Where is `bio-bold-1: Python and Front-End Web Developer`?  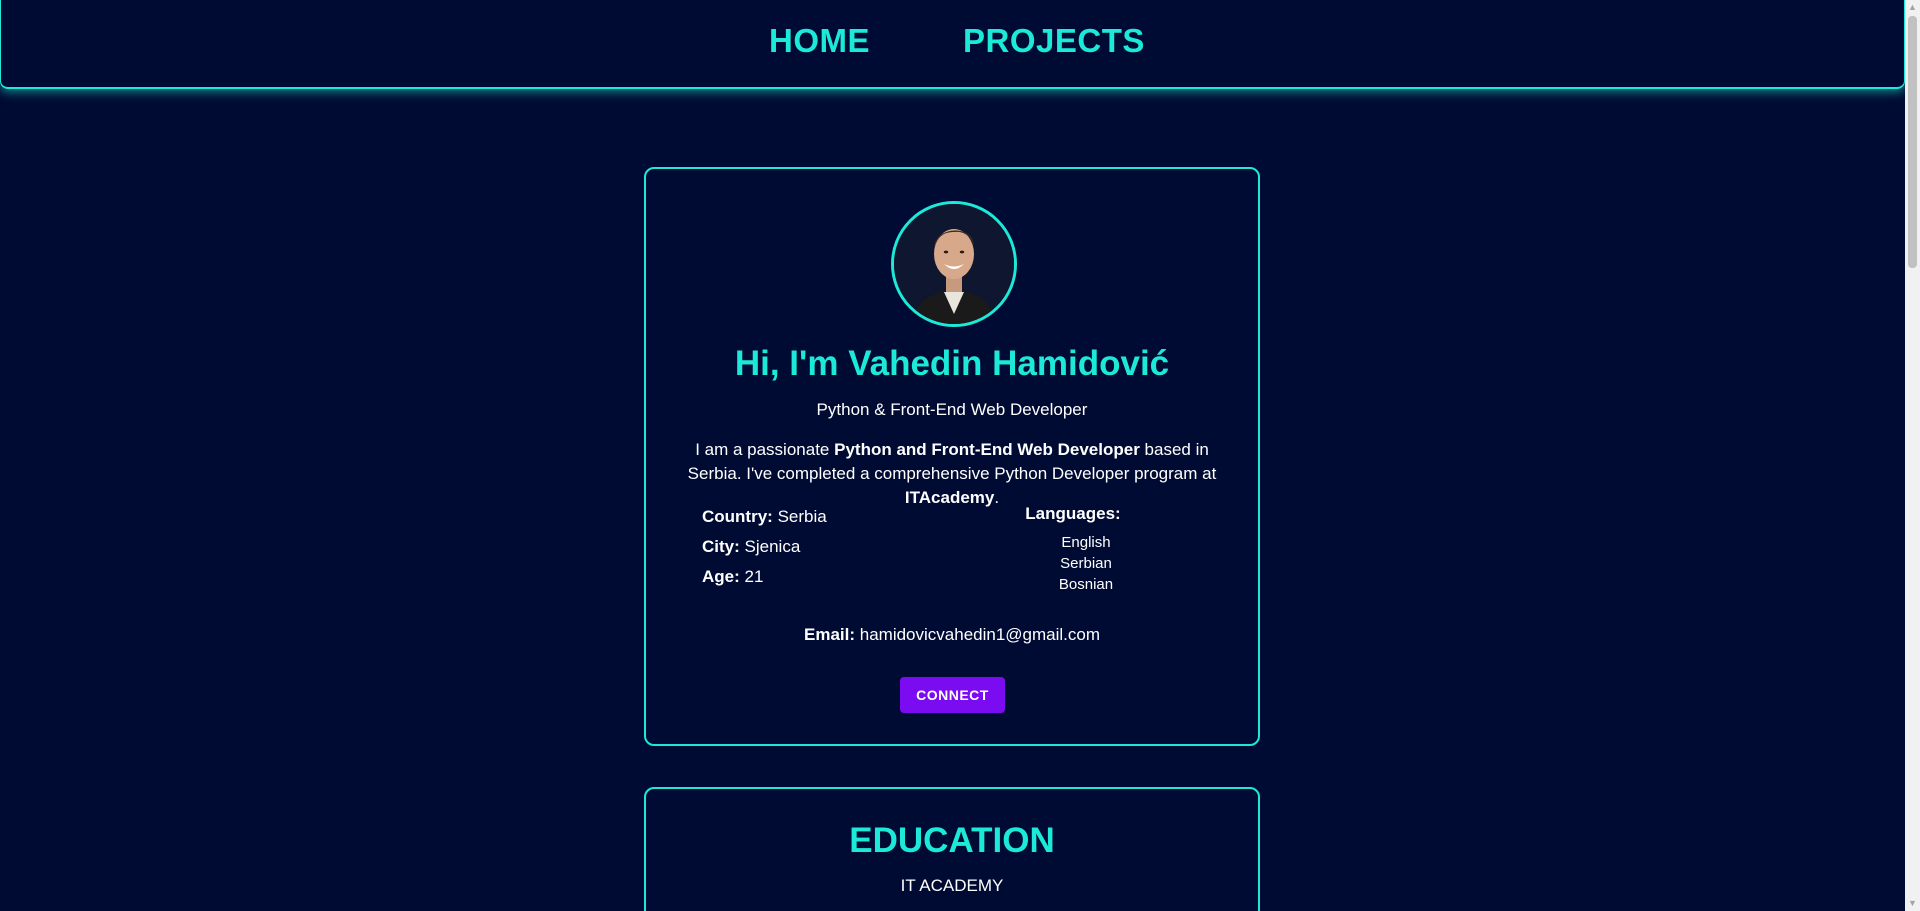
bio-bold-1: Python and Front-End Web Developer is located at coordinates (987, 449).